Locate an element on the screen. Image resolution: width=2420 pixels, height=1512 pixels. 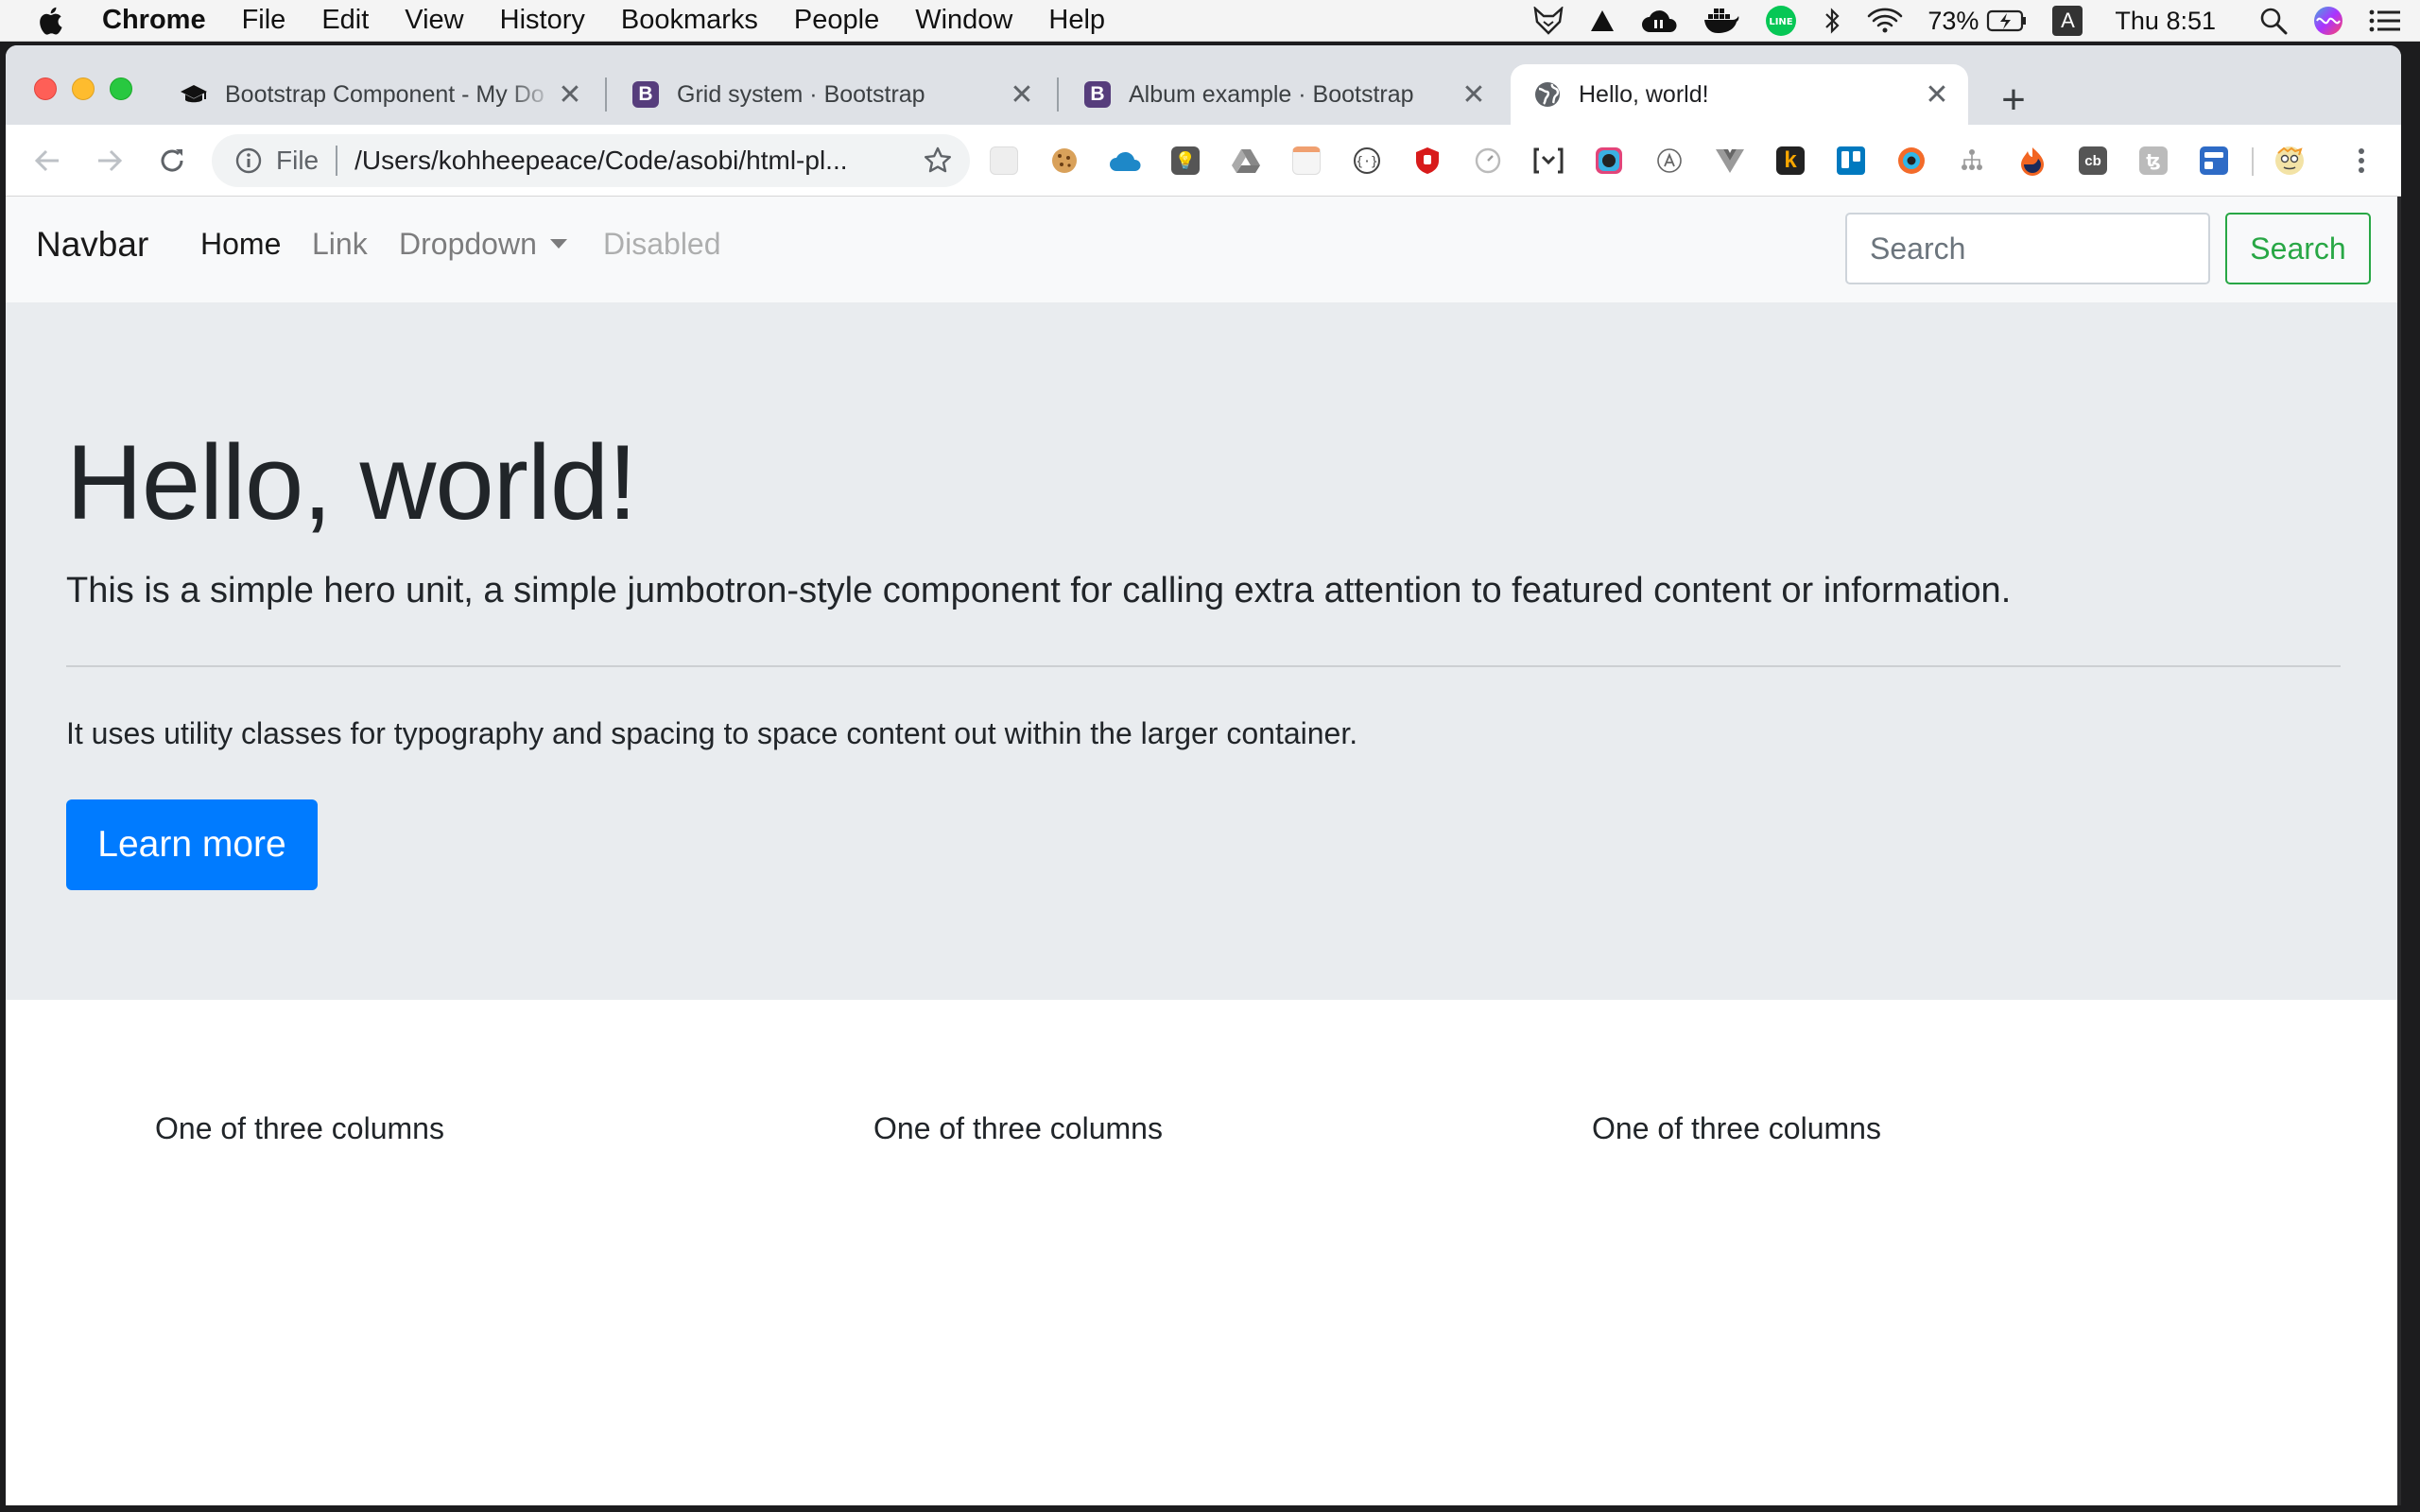
menu-bookmarks: Bookmarks is located at coordinates (689, 20).